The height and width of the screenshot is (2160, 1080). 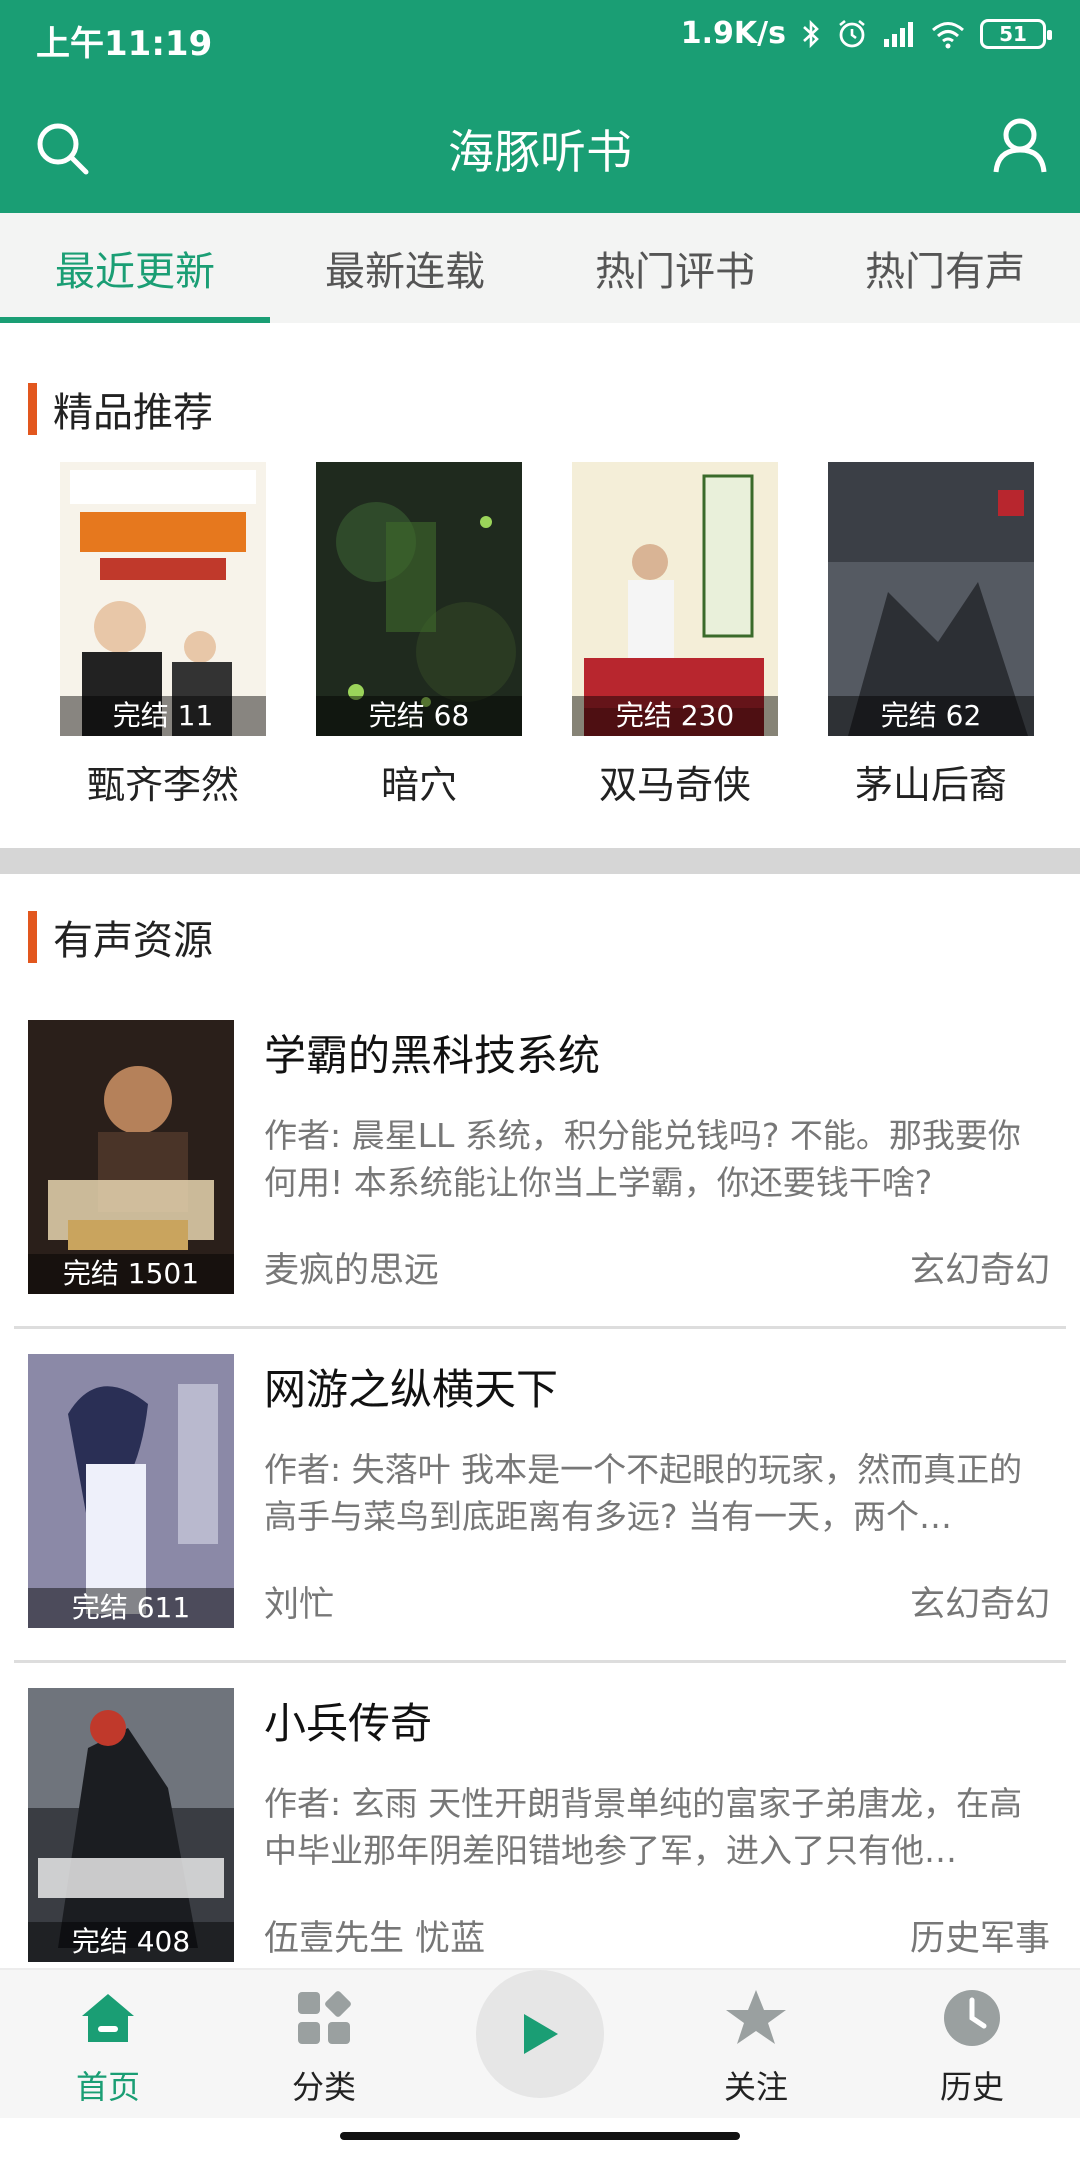 I want to click on book-title: 网游之纵横天下, so click(x=411, y=1389).